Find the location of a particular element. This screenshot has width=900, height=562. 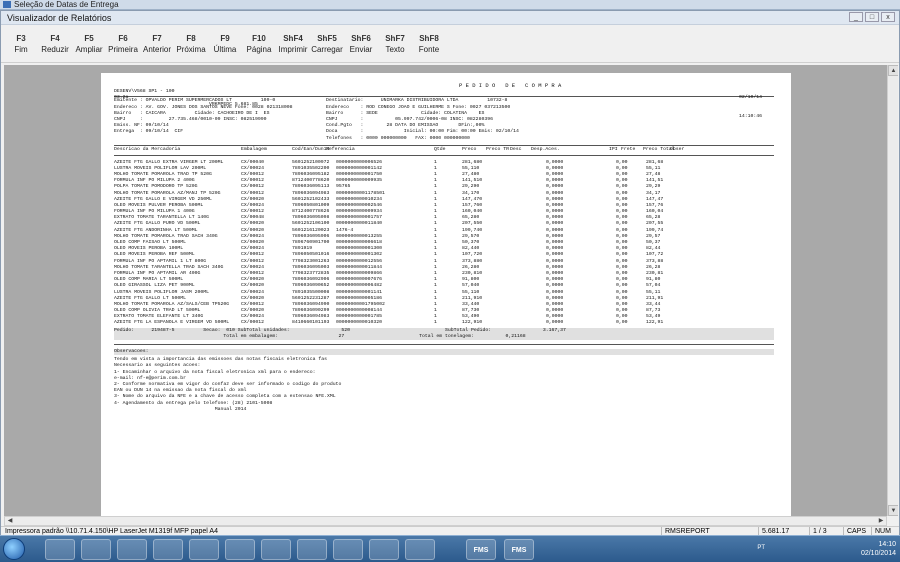

toolbar-key: F9 is located at coordinates (225, 38).